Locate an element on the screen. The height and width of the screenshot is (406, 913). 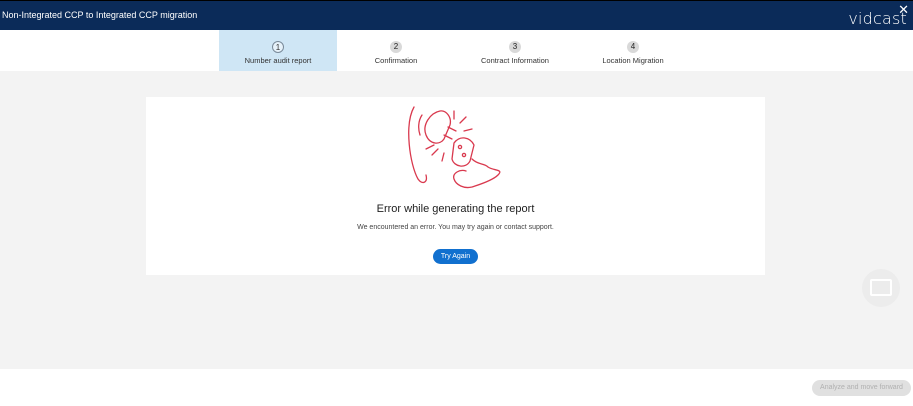
step-confirmation: 2 Confirmation is located at coordinates (396, 50).